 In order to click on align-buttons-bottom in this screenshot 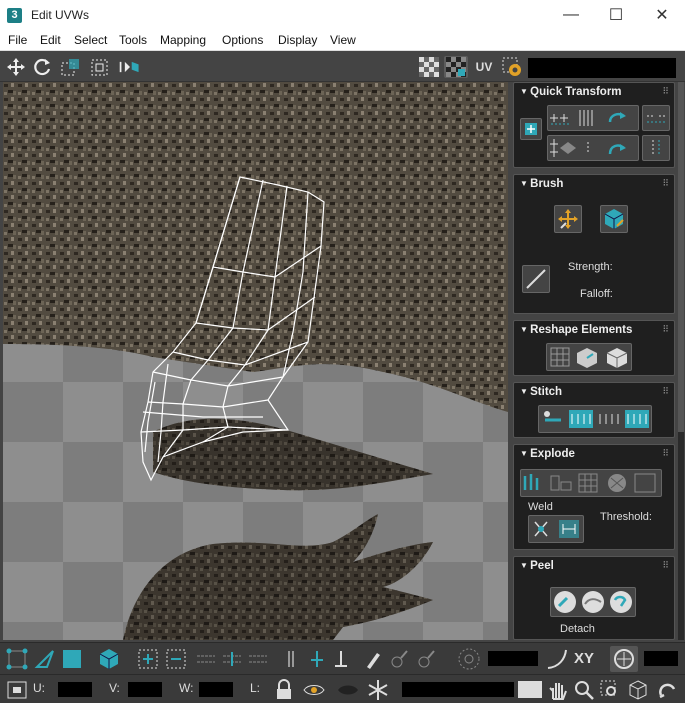, I will do `click(593, 148)`.